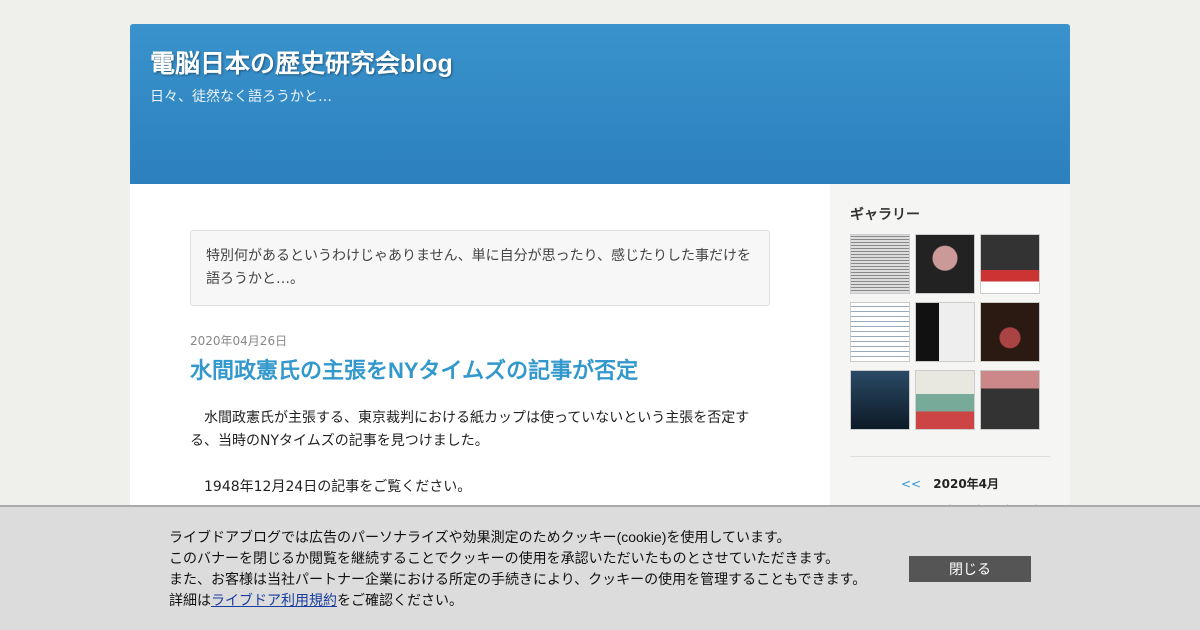 The height and width of the screenshot is (630, 1200). I want to click on calendar-prev-link: <<, so click(911, 484).